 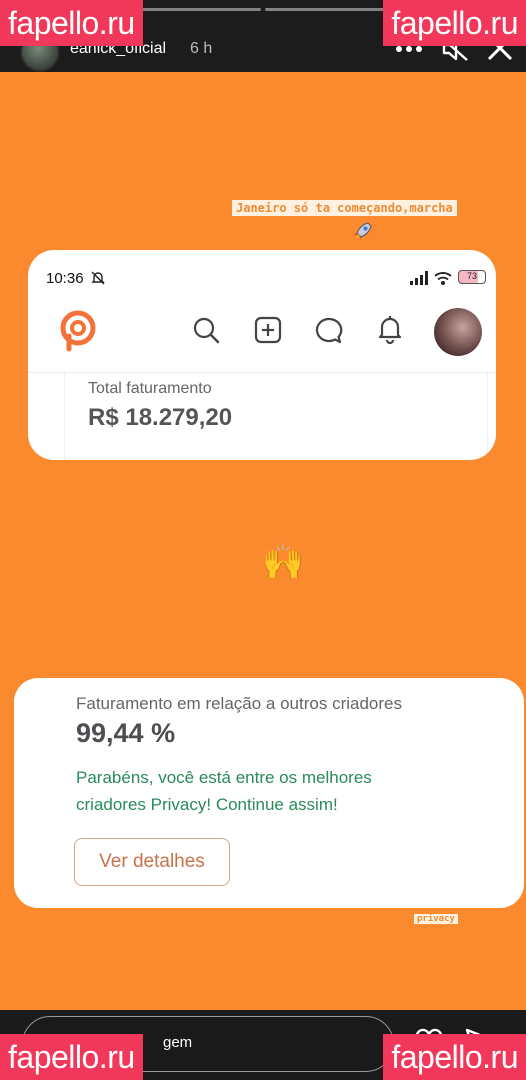 I want to click on status-time: 10:36, so click(x=65, y=278).